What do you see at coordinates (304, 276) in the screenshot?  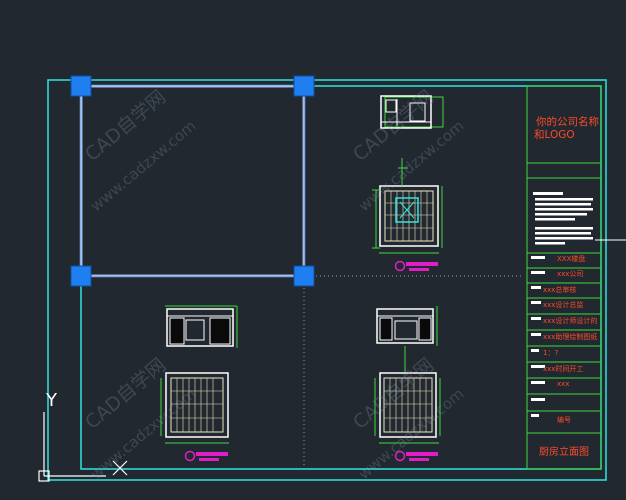 I see `grip-bottom-right` at bounding box center [304, 276].